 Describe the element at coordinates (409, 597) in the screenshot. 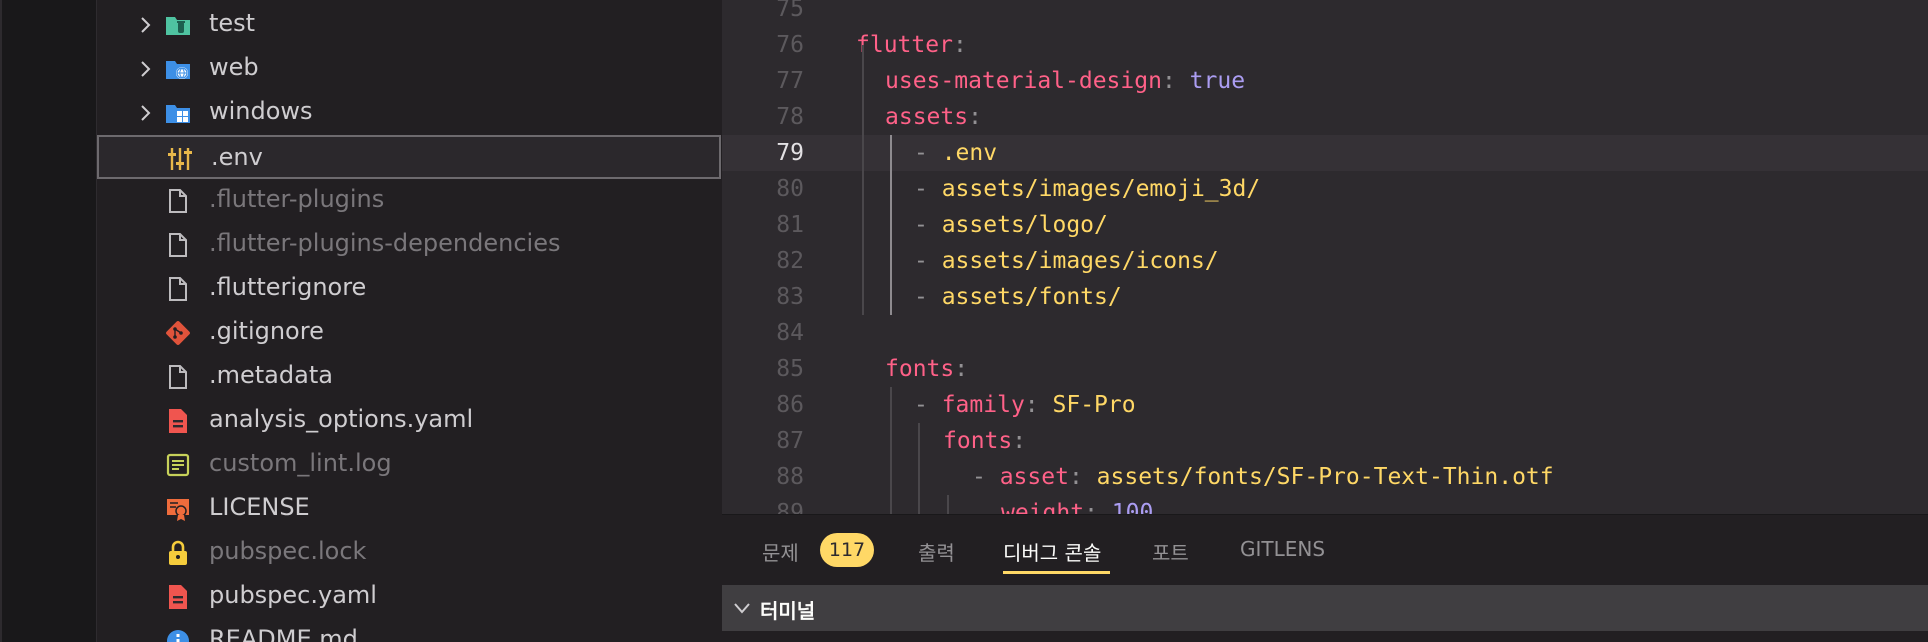

I see `tree-item-pubspec-yaml: pubspec.yaml` at that location.